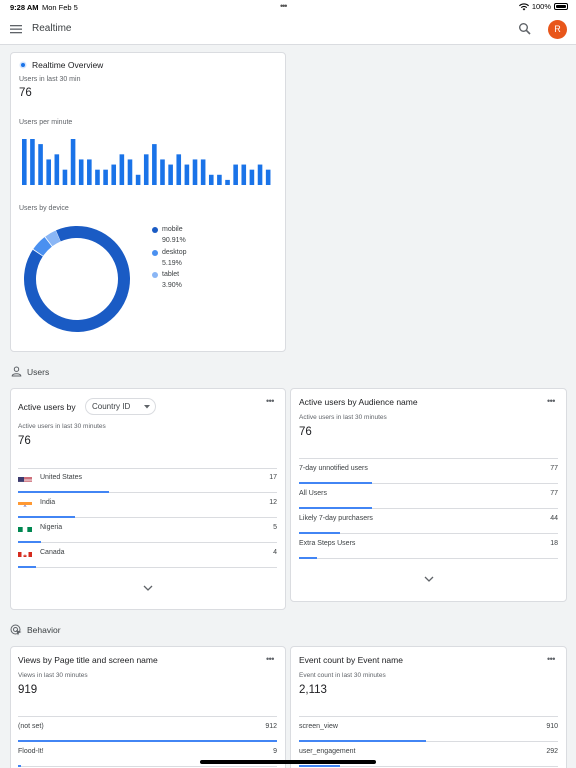  What do you see at coordinates (288, 762) in the screenshot?
I see `home-indicator` at bounding box center [288, 762].